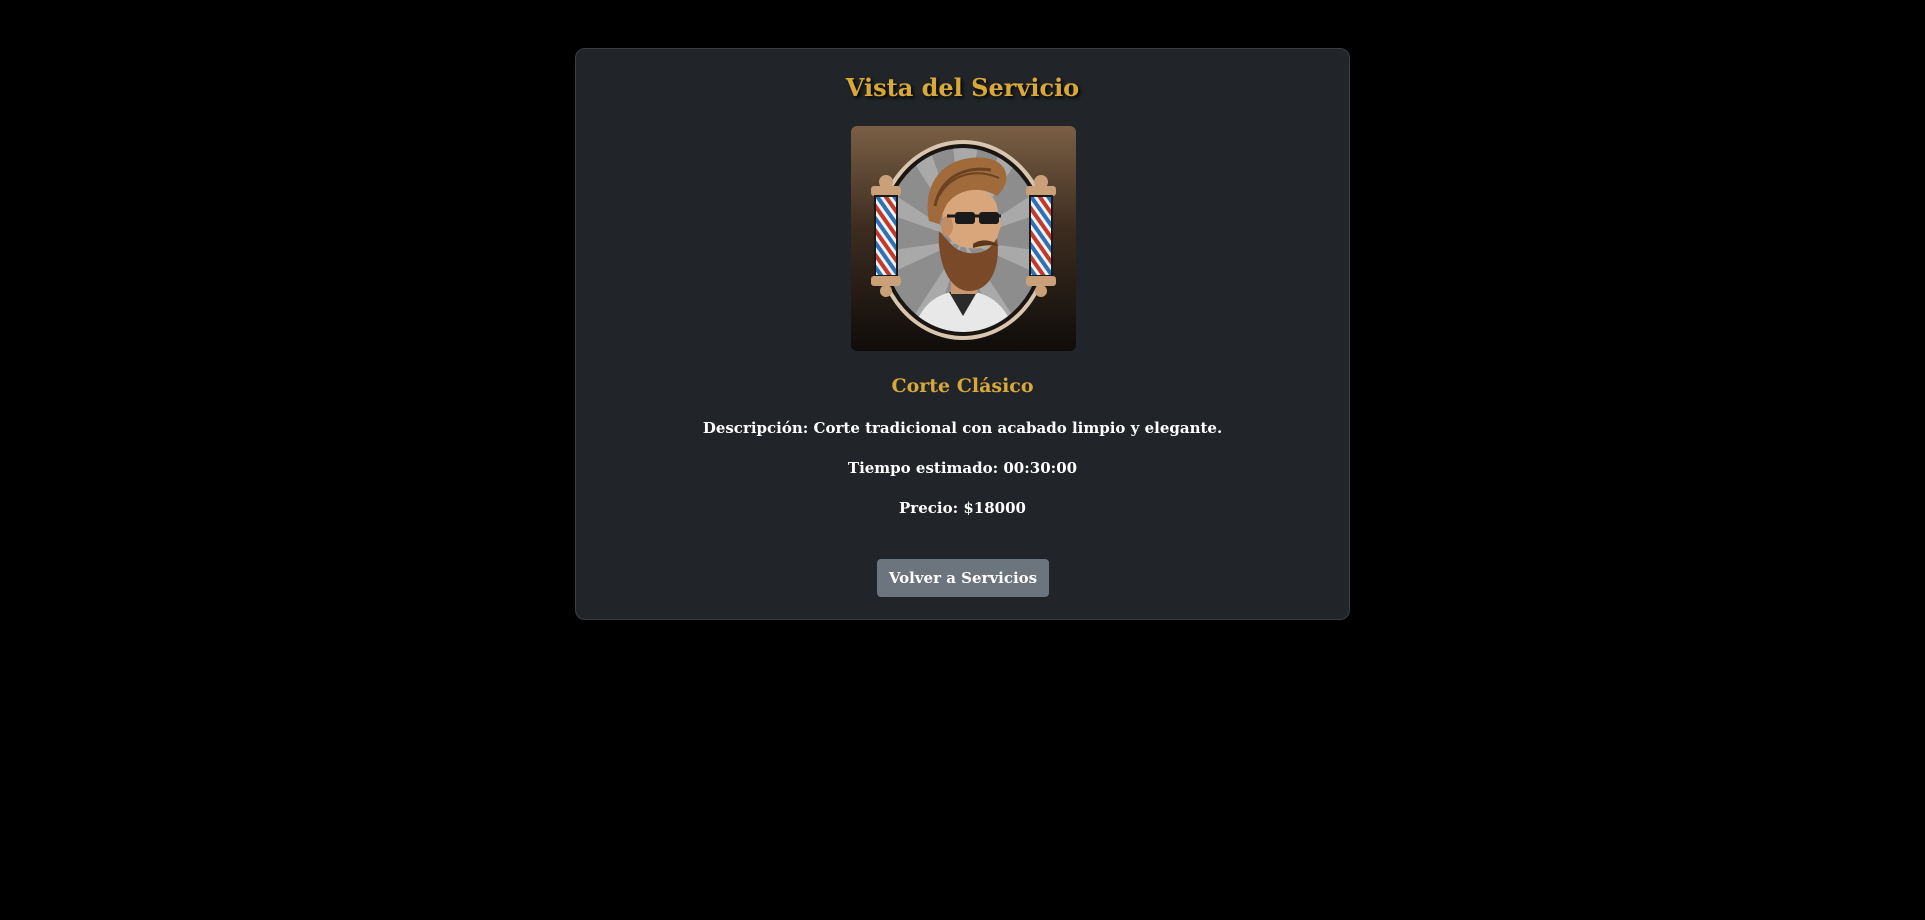 This screenshot has height=920, width=1925. Describe the element at coordinates (962, 87) in the screenshot. I see `page-title: Vista del Servicio` at that location.